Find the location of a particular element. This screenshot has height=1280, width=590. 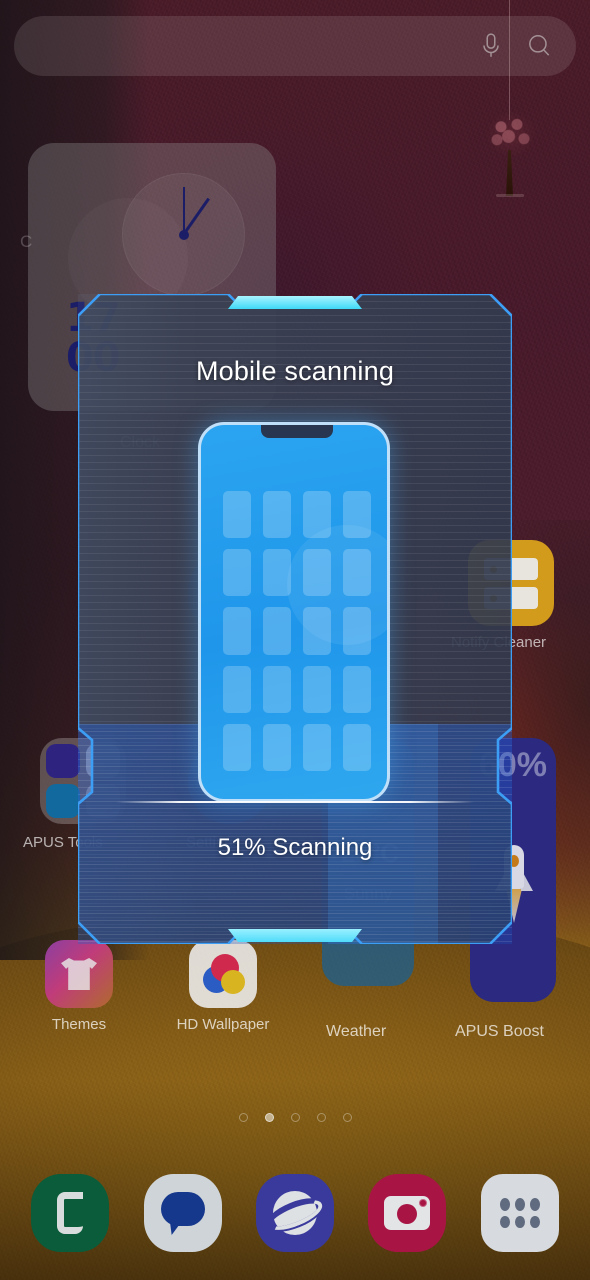

dialog-notch-bottom is located at coordinates (295, 935).